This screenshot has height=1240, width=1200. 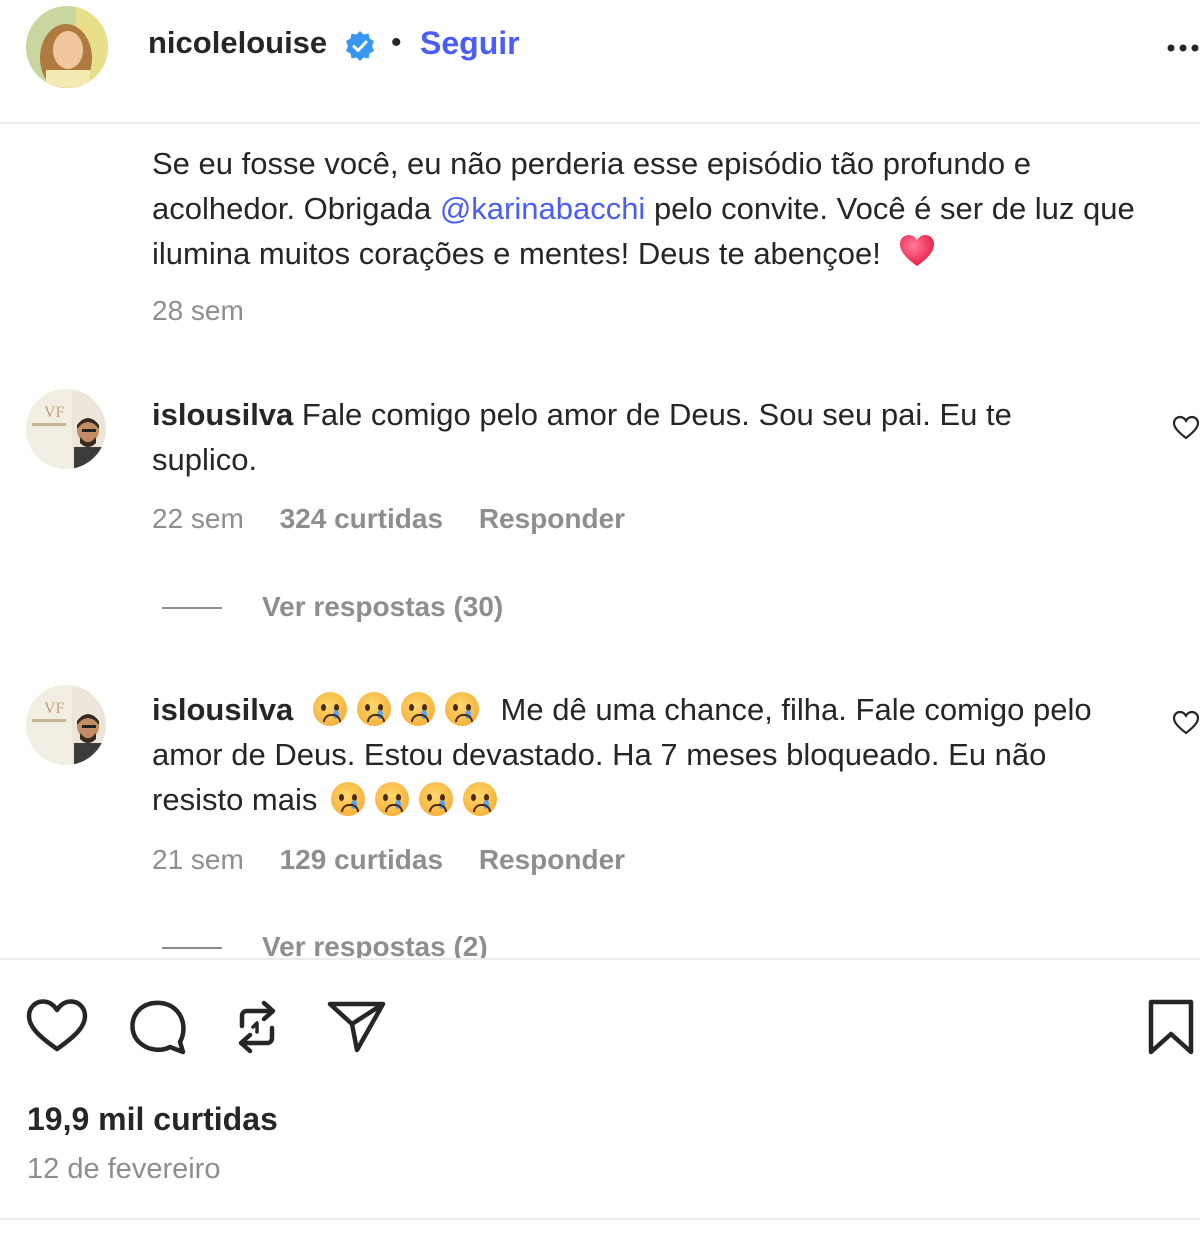 What do you see at coordinates (600, 1219) in the screenshot?
I see `footer-divider` at bounding box center [600, 1219].